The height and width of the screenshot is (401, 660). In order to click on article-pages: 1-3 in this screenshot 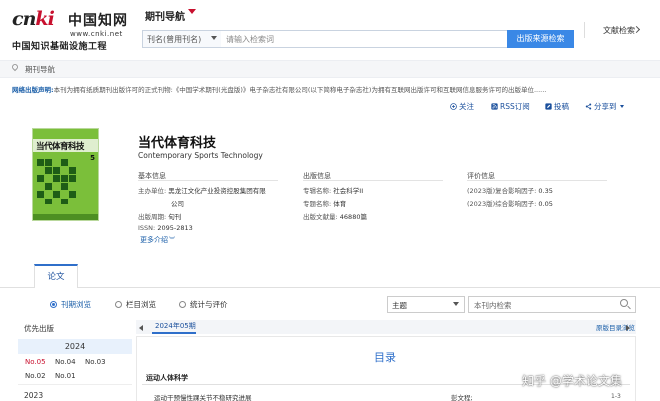, I will do `click(616, 396)`.